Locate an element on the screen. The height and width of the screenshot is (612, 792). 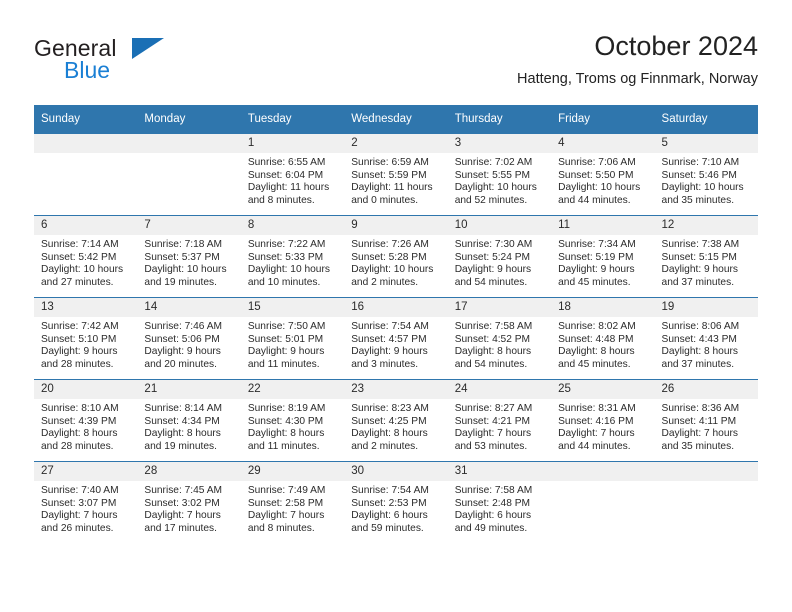
general-blue-logo: General Blue is located at coordinates (139, 65).